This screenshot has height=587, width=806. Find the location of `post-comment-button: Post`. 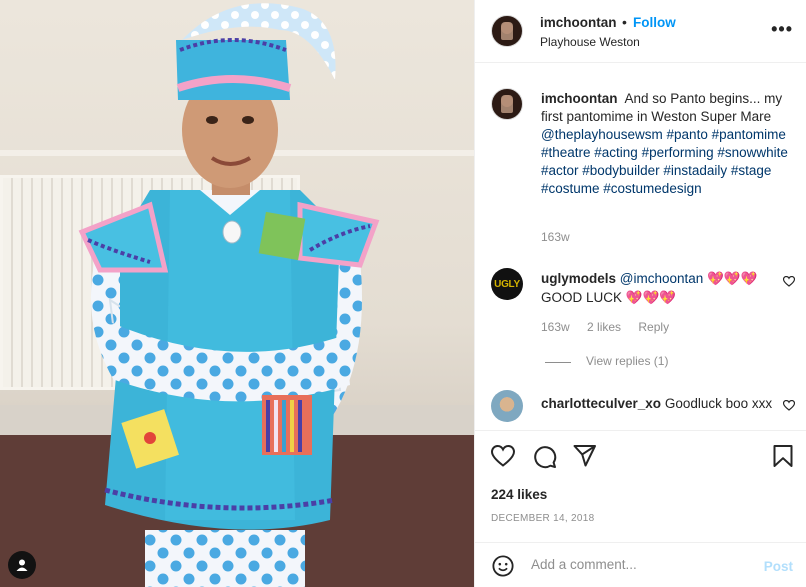

post-comment-button: Post is located at coordinates (778, 566).